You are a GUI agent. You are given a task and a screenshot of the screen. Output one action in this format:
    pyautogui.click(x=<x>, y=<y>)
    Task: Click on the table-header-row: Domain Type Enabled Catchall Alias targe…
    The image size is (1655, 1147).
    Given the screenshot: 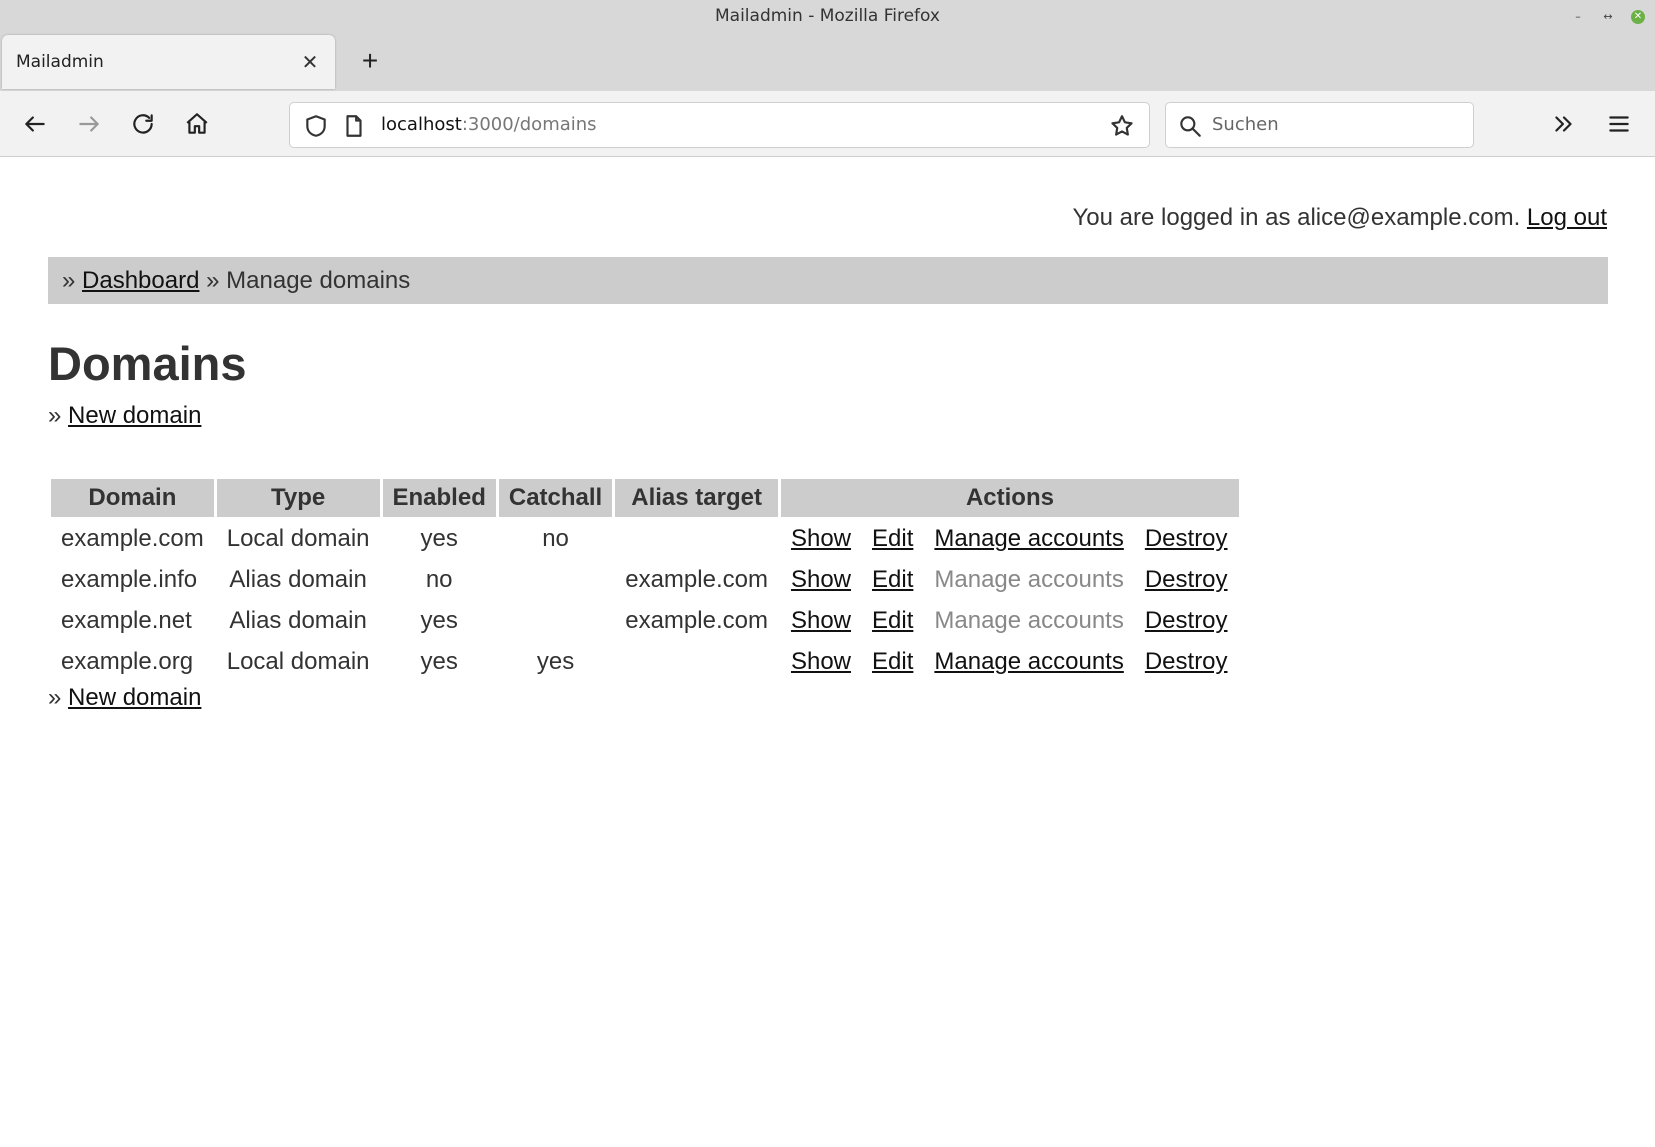 What is the action you would take?
    pyautogui.click(x=645, y=498)
    